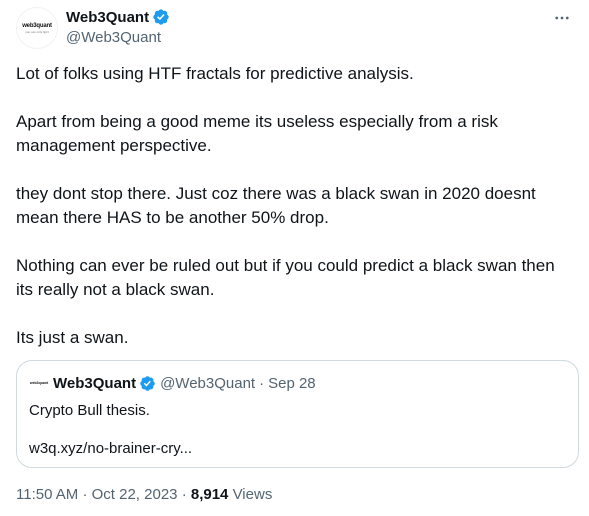  What do you see at coordinates (135, 494) in the screenshot?
I see `tweet-date: Oct 22, 2023` at bounding box center [135, 494].